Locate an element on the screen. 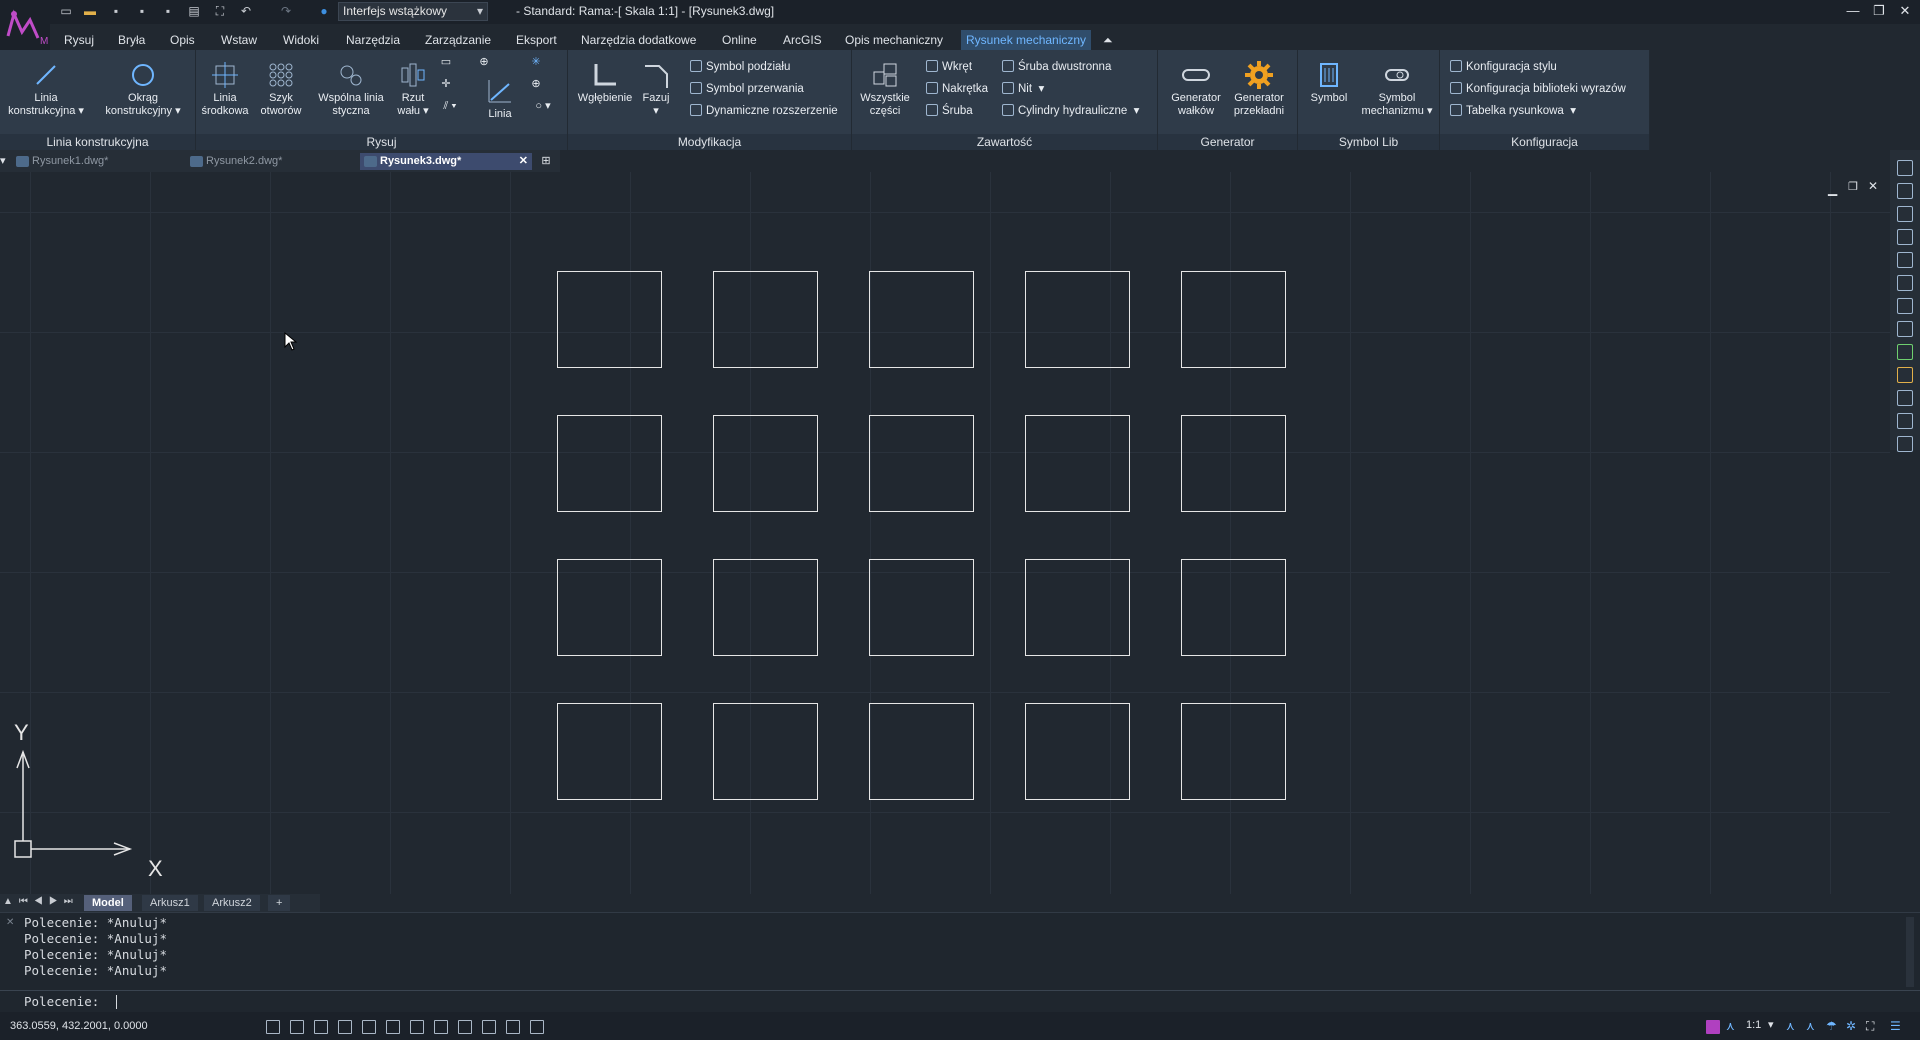  tab-arkusz1: Arkusz1 is located at coordinates (170, 903).